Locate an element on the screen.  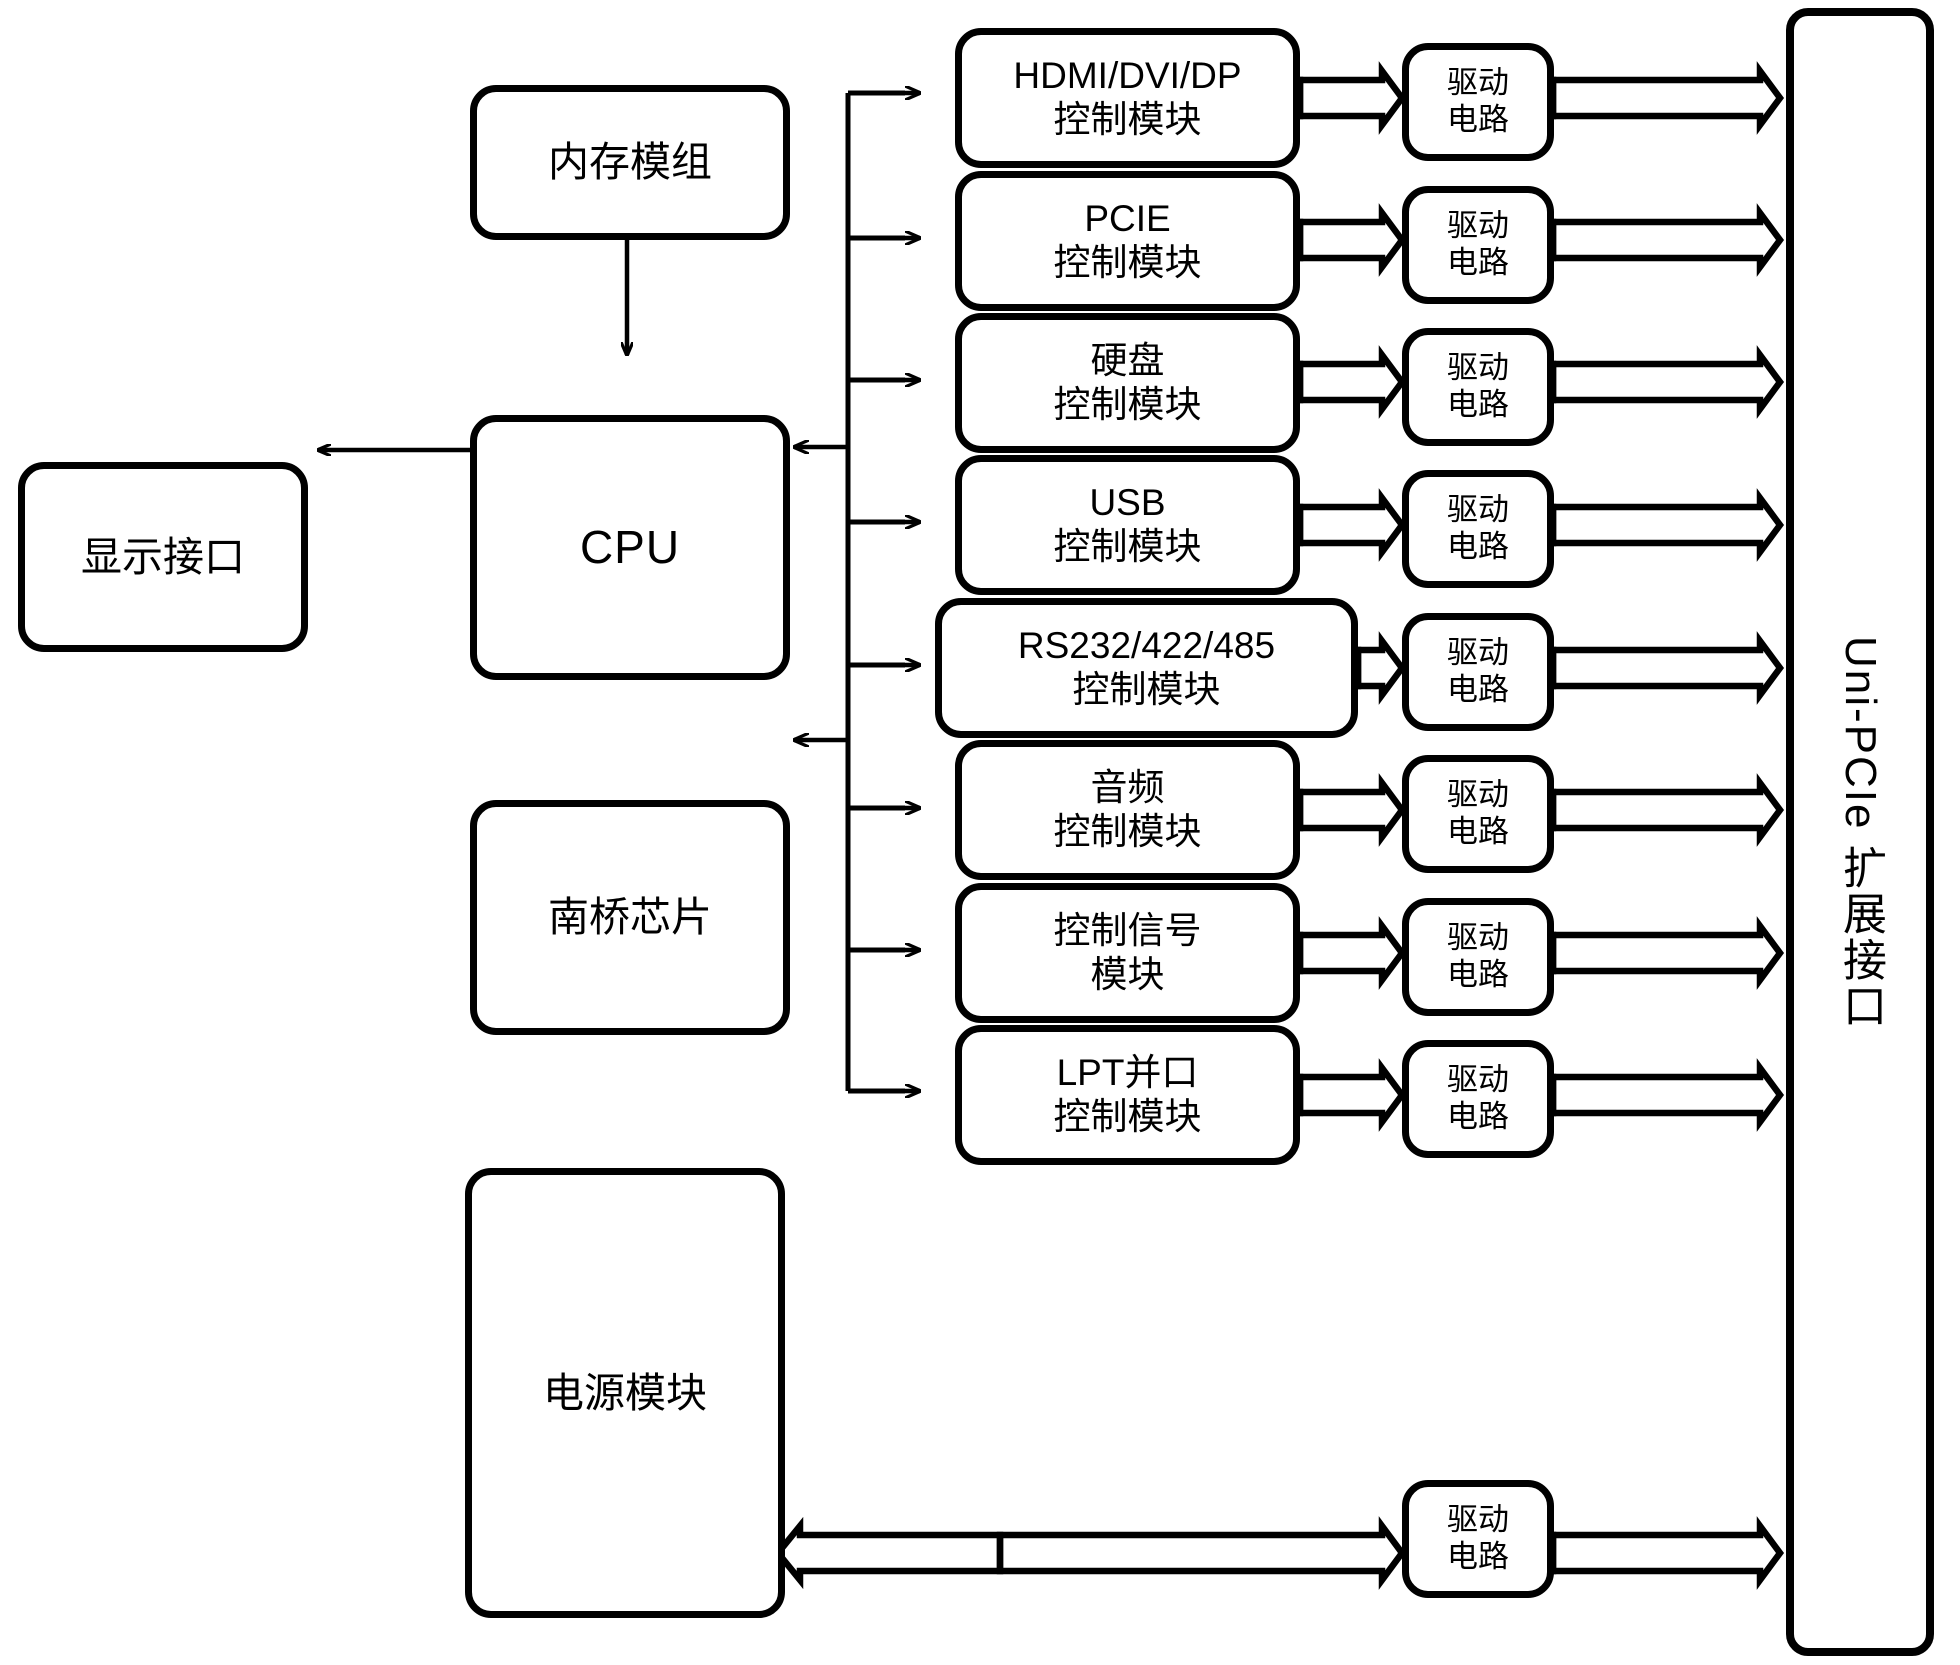
block-power-module: 电源模块 is located at coordinates (625, 1393).